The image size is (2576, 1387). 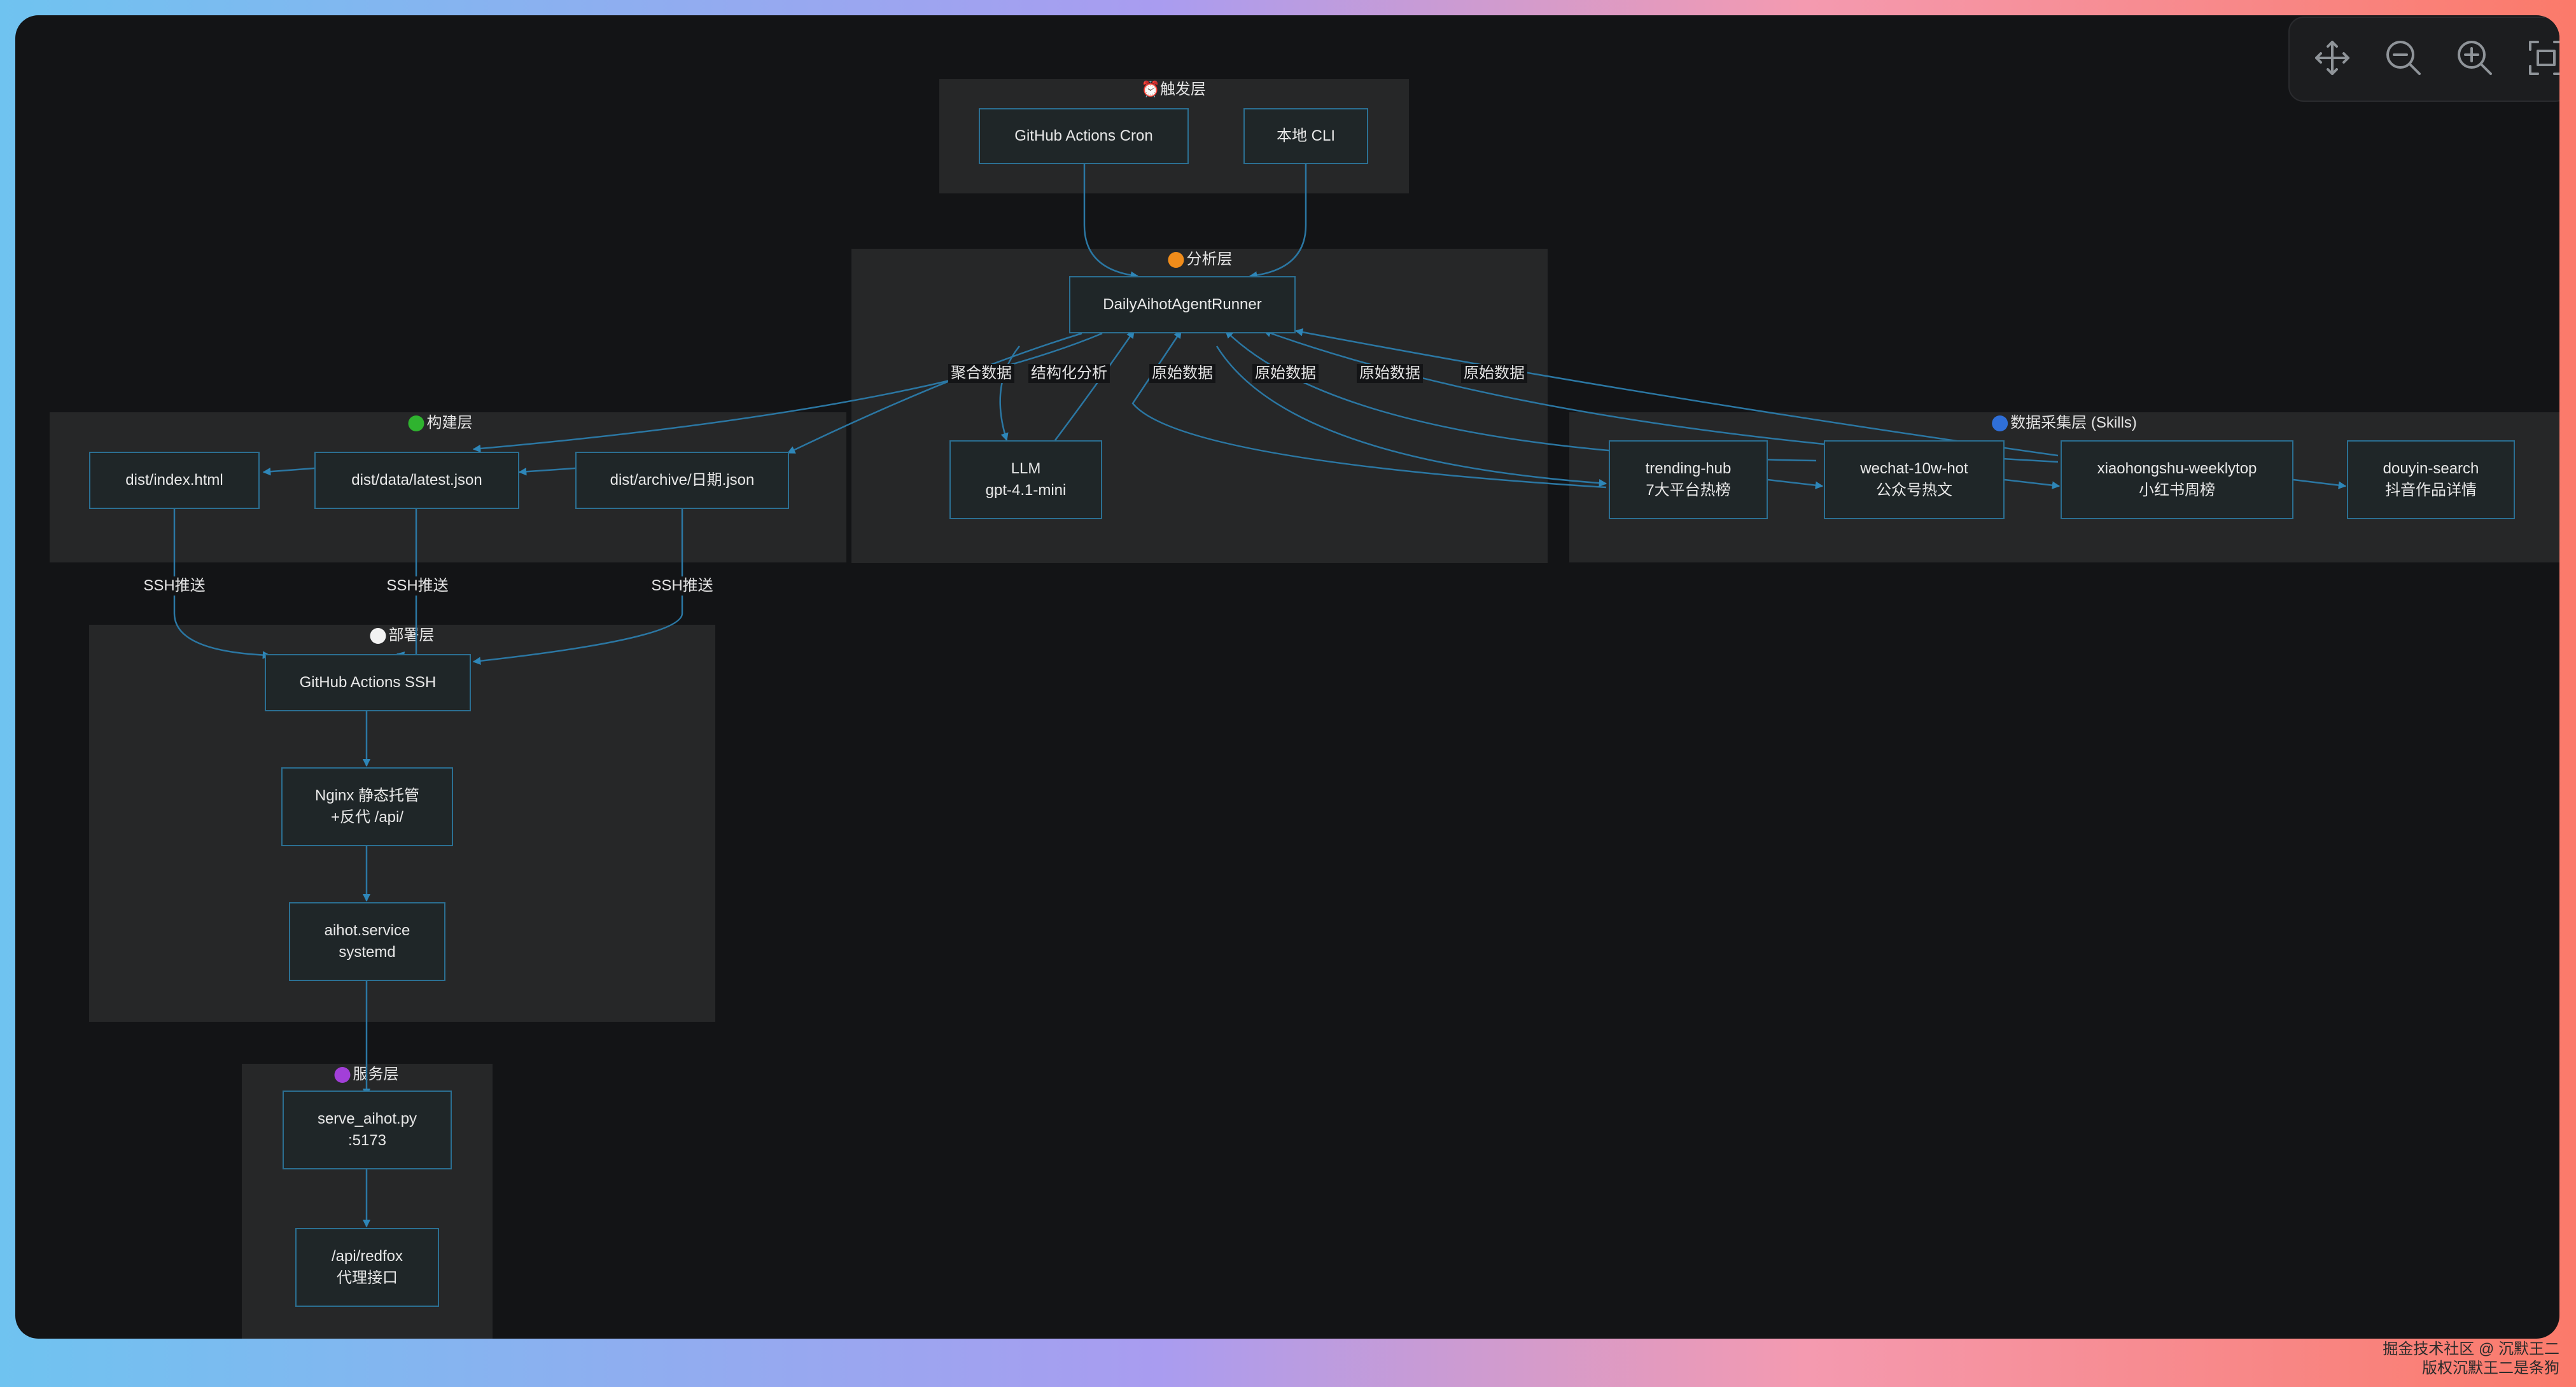 What do you see at coordinates (367, 941) in the screenshot?
I see `node-aihot-service: aihot.service systemd` at bounding box center [367, 941].